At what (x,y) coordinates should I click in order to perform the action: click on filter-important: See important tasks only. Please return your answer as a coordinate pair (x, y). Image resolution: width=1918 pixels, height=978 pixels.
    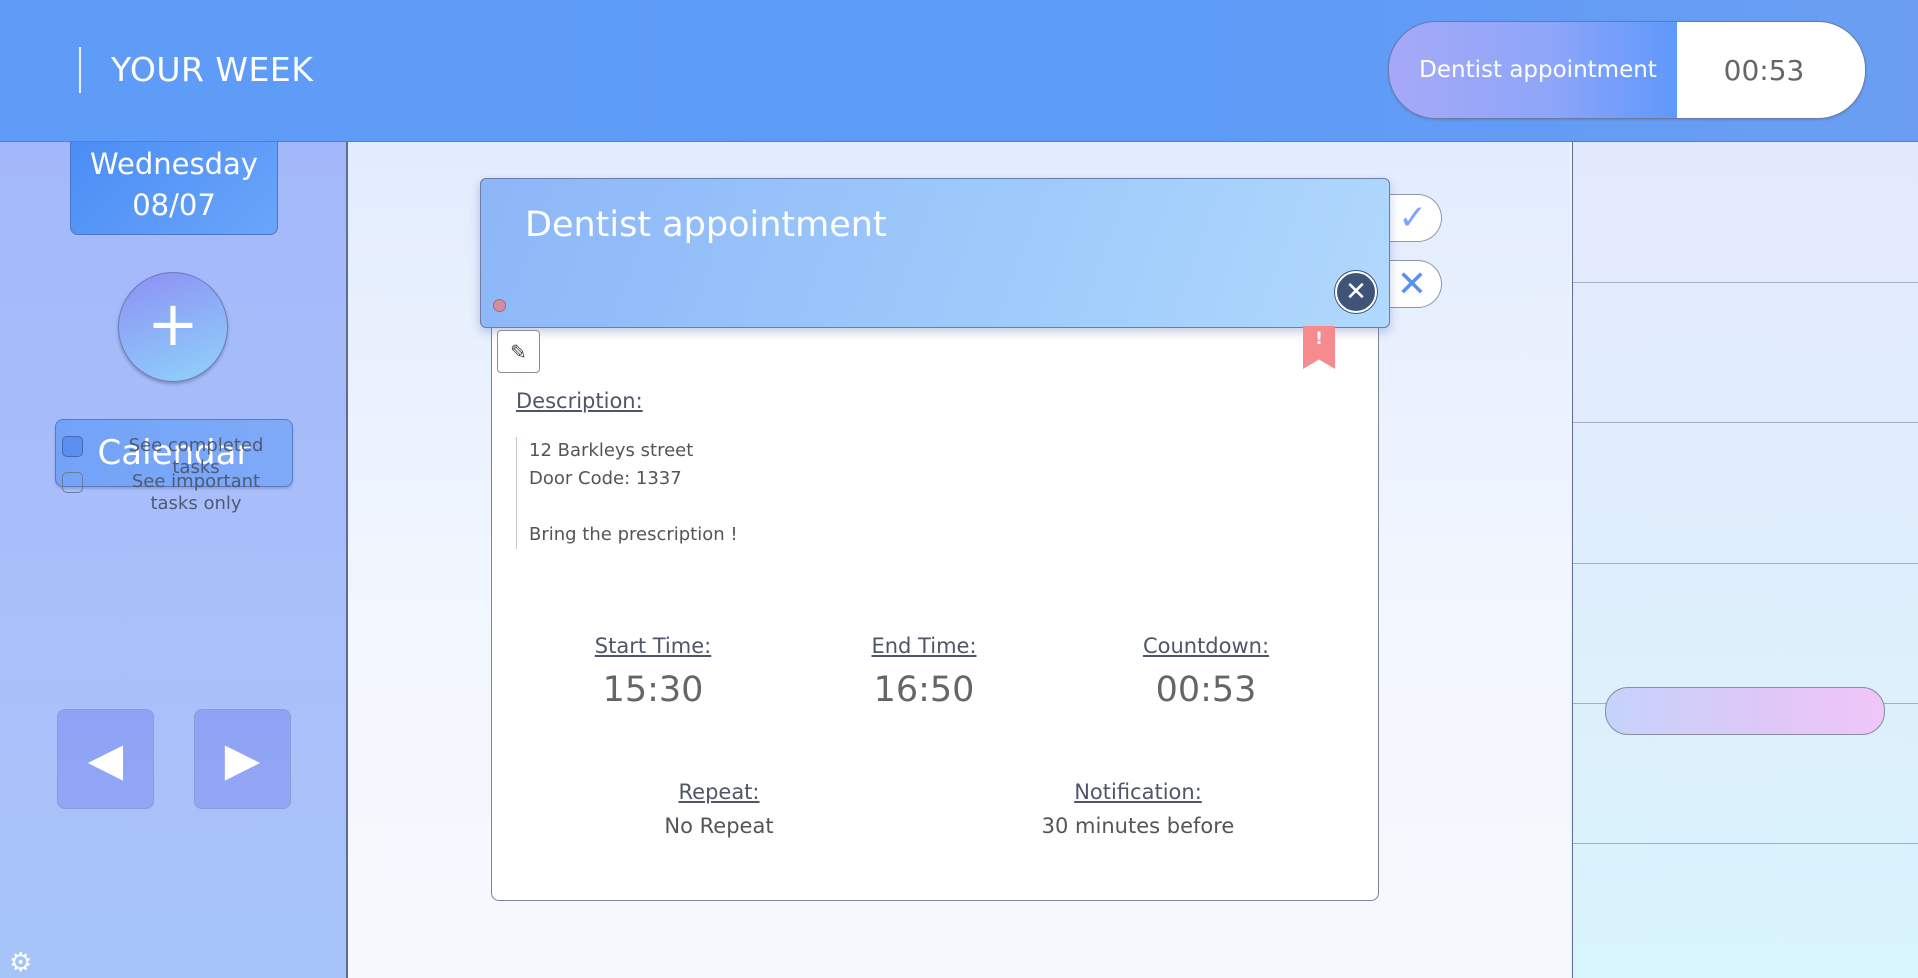
    Looking at the image, I should click on (174, 493).